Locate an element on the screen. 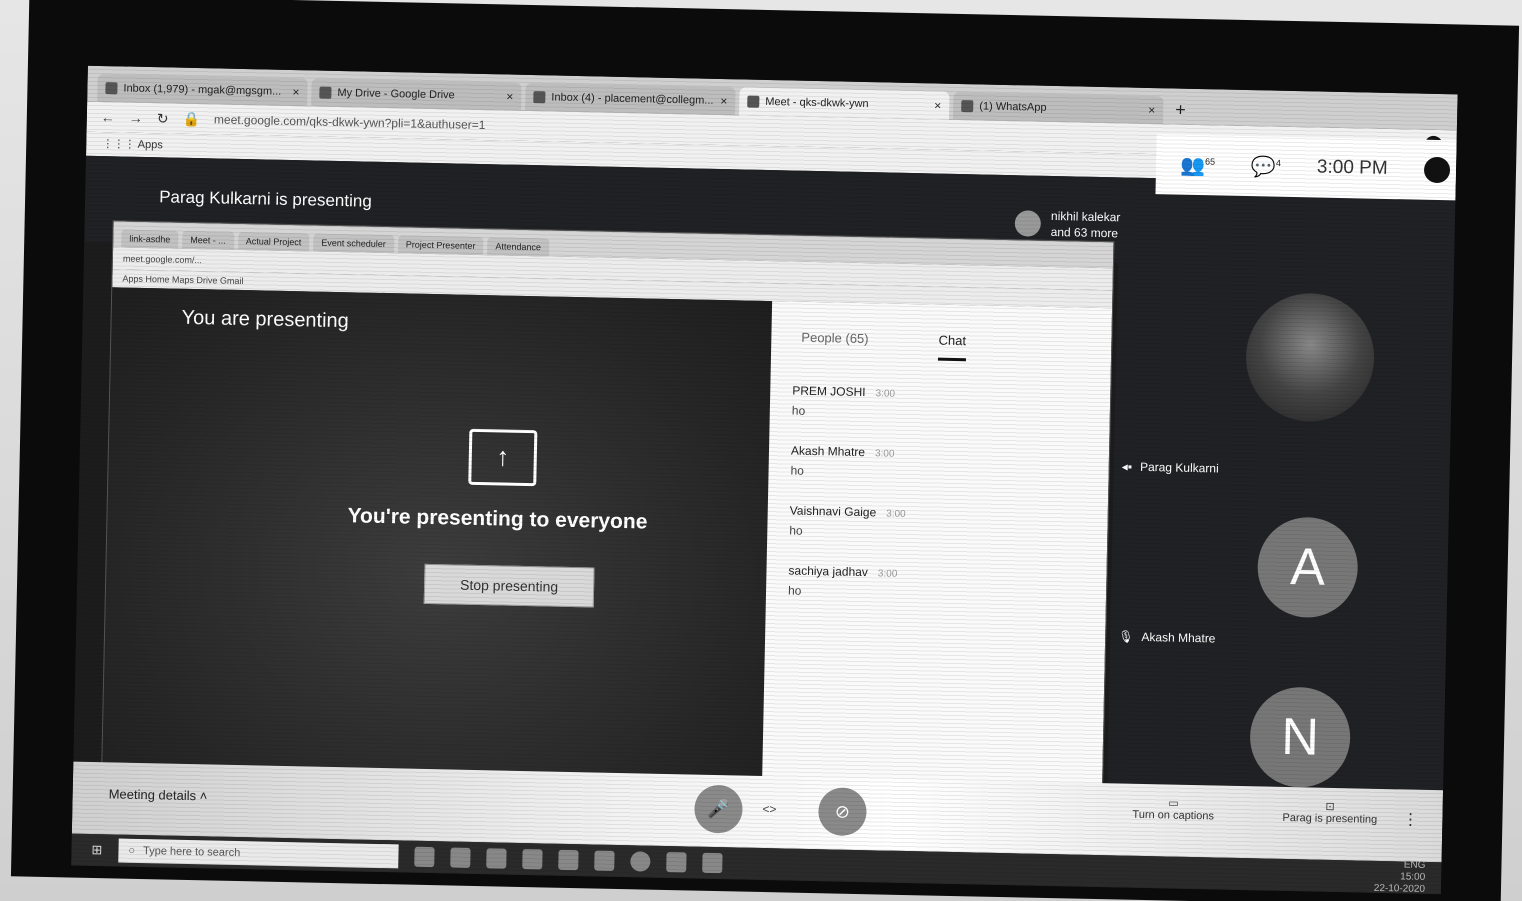 The height and width of the screenshot is (901, 1522). chrome-icon is located at coordinates (640, 861).